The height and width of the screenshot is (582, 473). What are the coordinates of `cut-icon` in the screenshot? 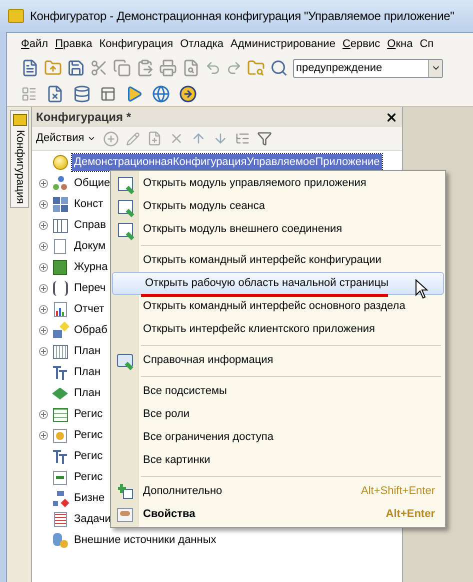 It's located at (99, 68).